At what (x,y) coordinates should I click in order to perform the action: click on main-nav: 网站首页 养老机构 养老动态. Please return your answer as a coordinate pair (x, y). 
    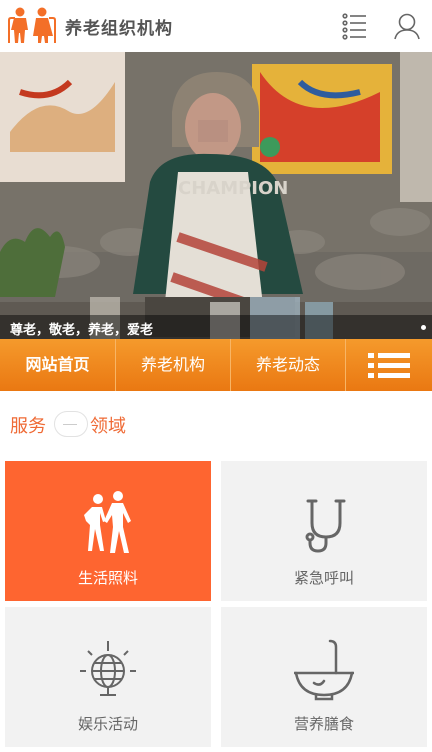
    Looking at the image, I should click on (216, 365).